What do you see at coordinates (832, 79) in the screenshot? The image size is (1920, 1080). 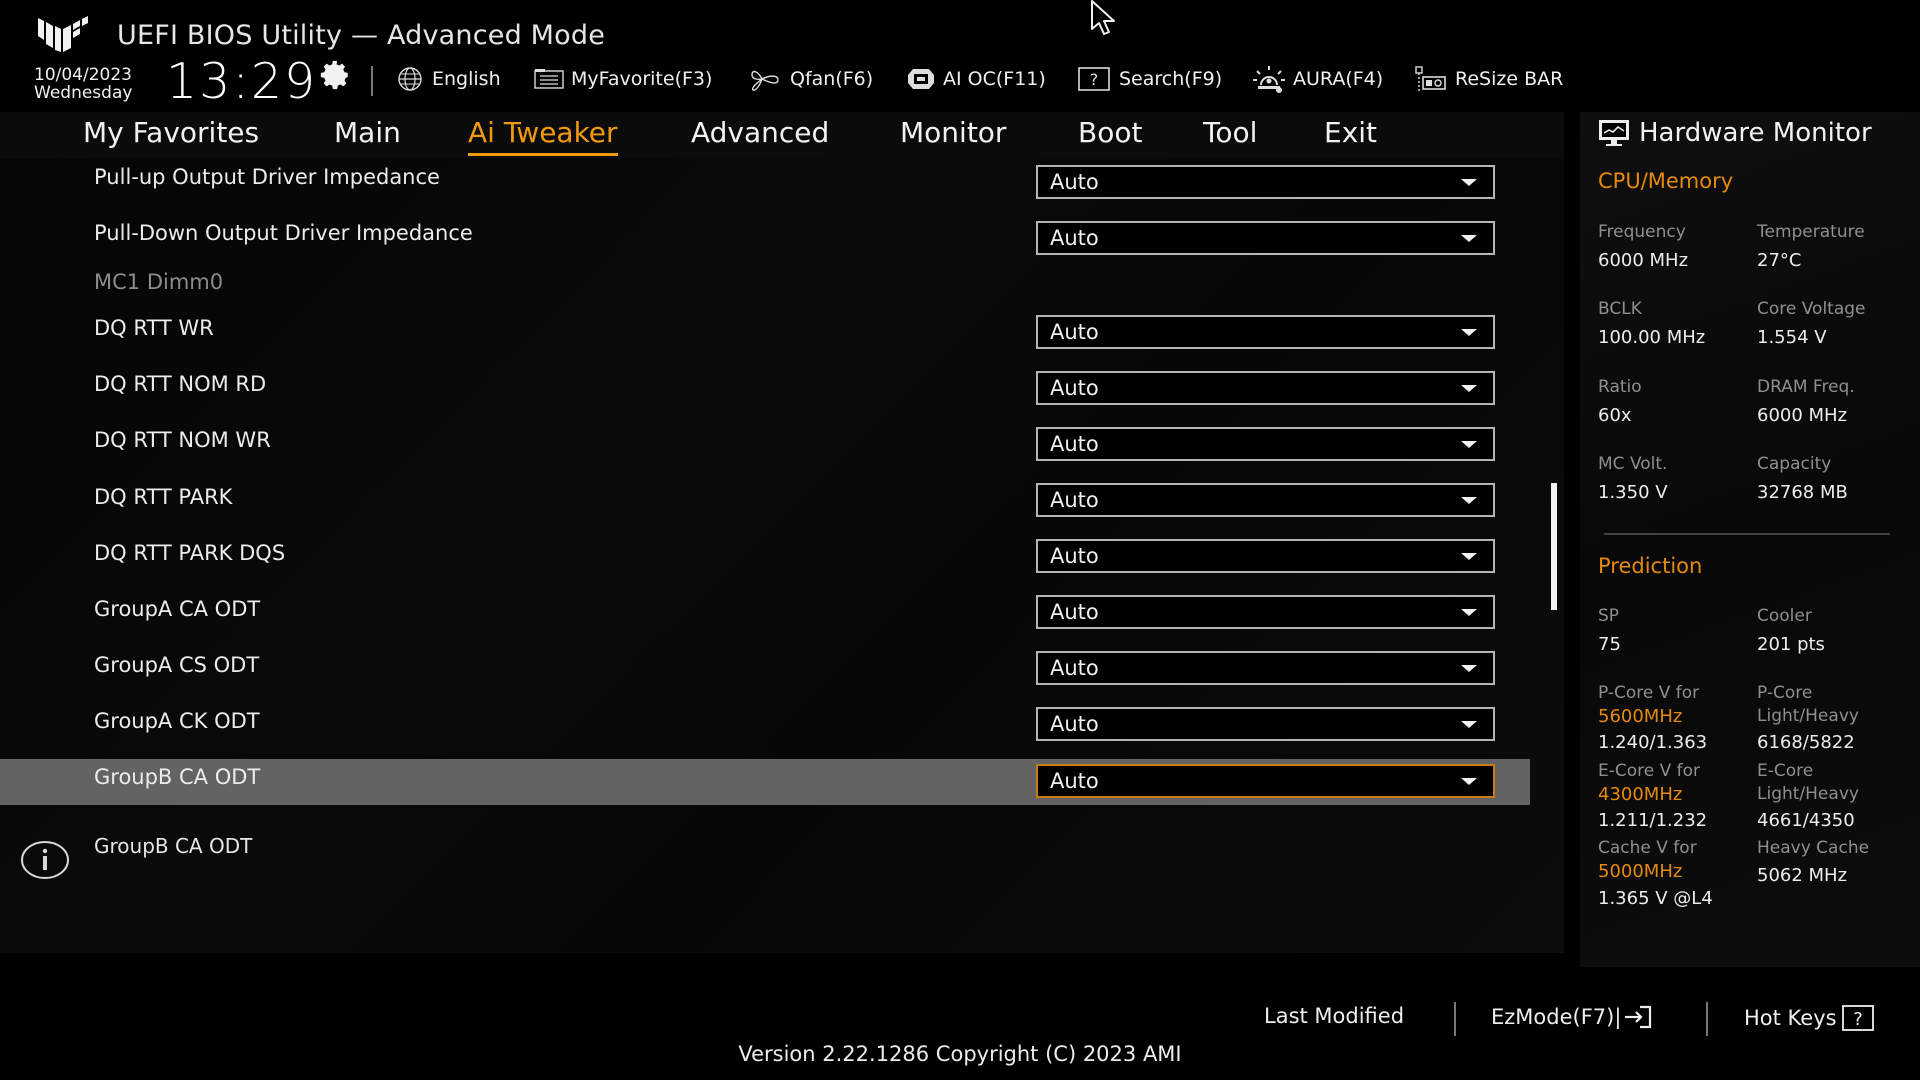 I see `qfan-label: Qfan(F6)` at bounding box center [832, 79].